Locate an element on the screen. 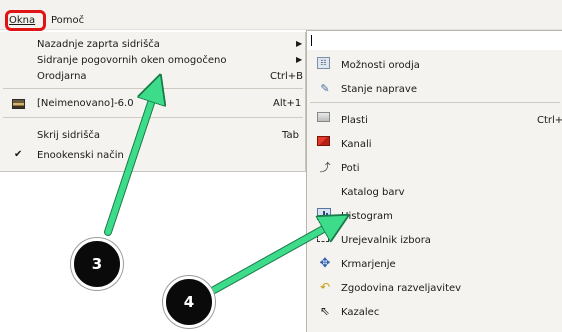  submenu-item-navigation: ✥ Krmarjenje is located at coordinates (434, 263).